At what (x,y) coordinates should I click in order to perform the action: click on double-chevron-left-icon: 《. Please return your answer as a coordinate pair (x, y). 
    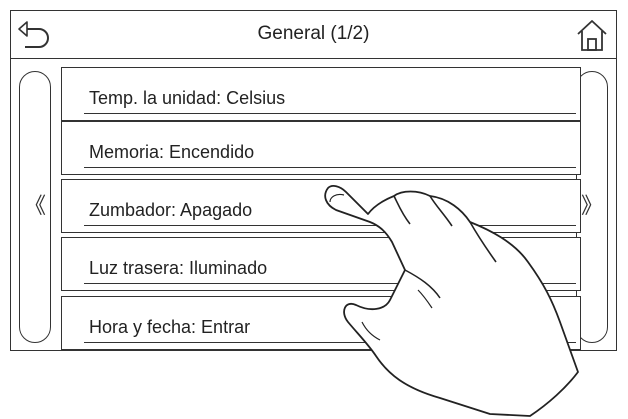
    Looking at the image, I should click on (34, 206).